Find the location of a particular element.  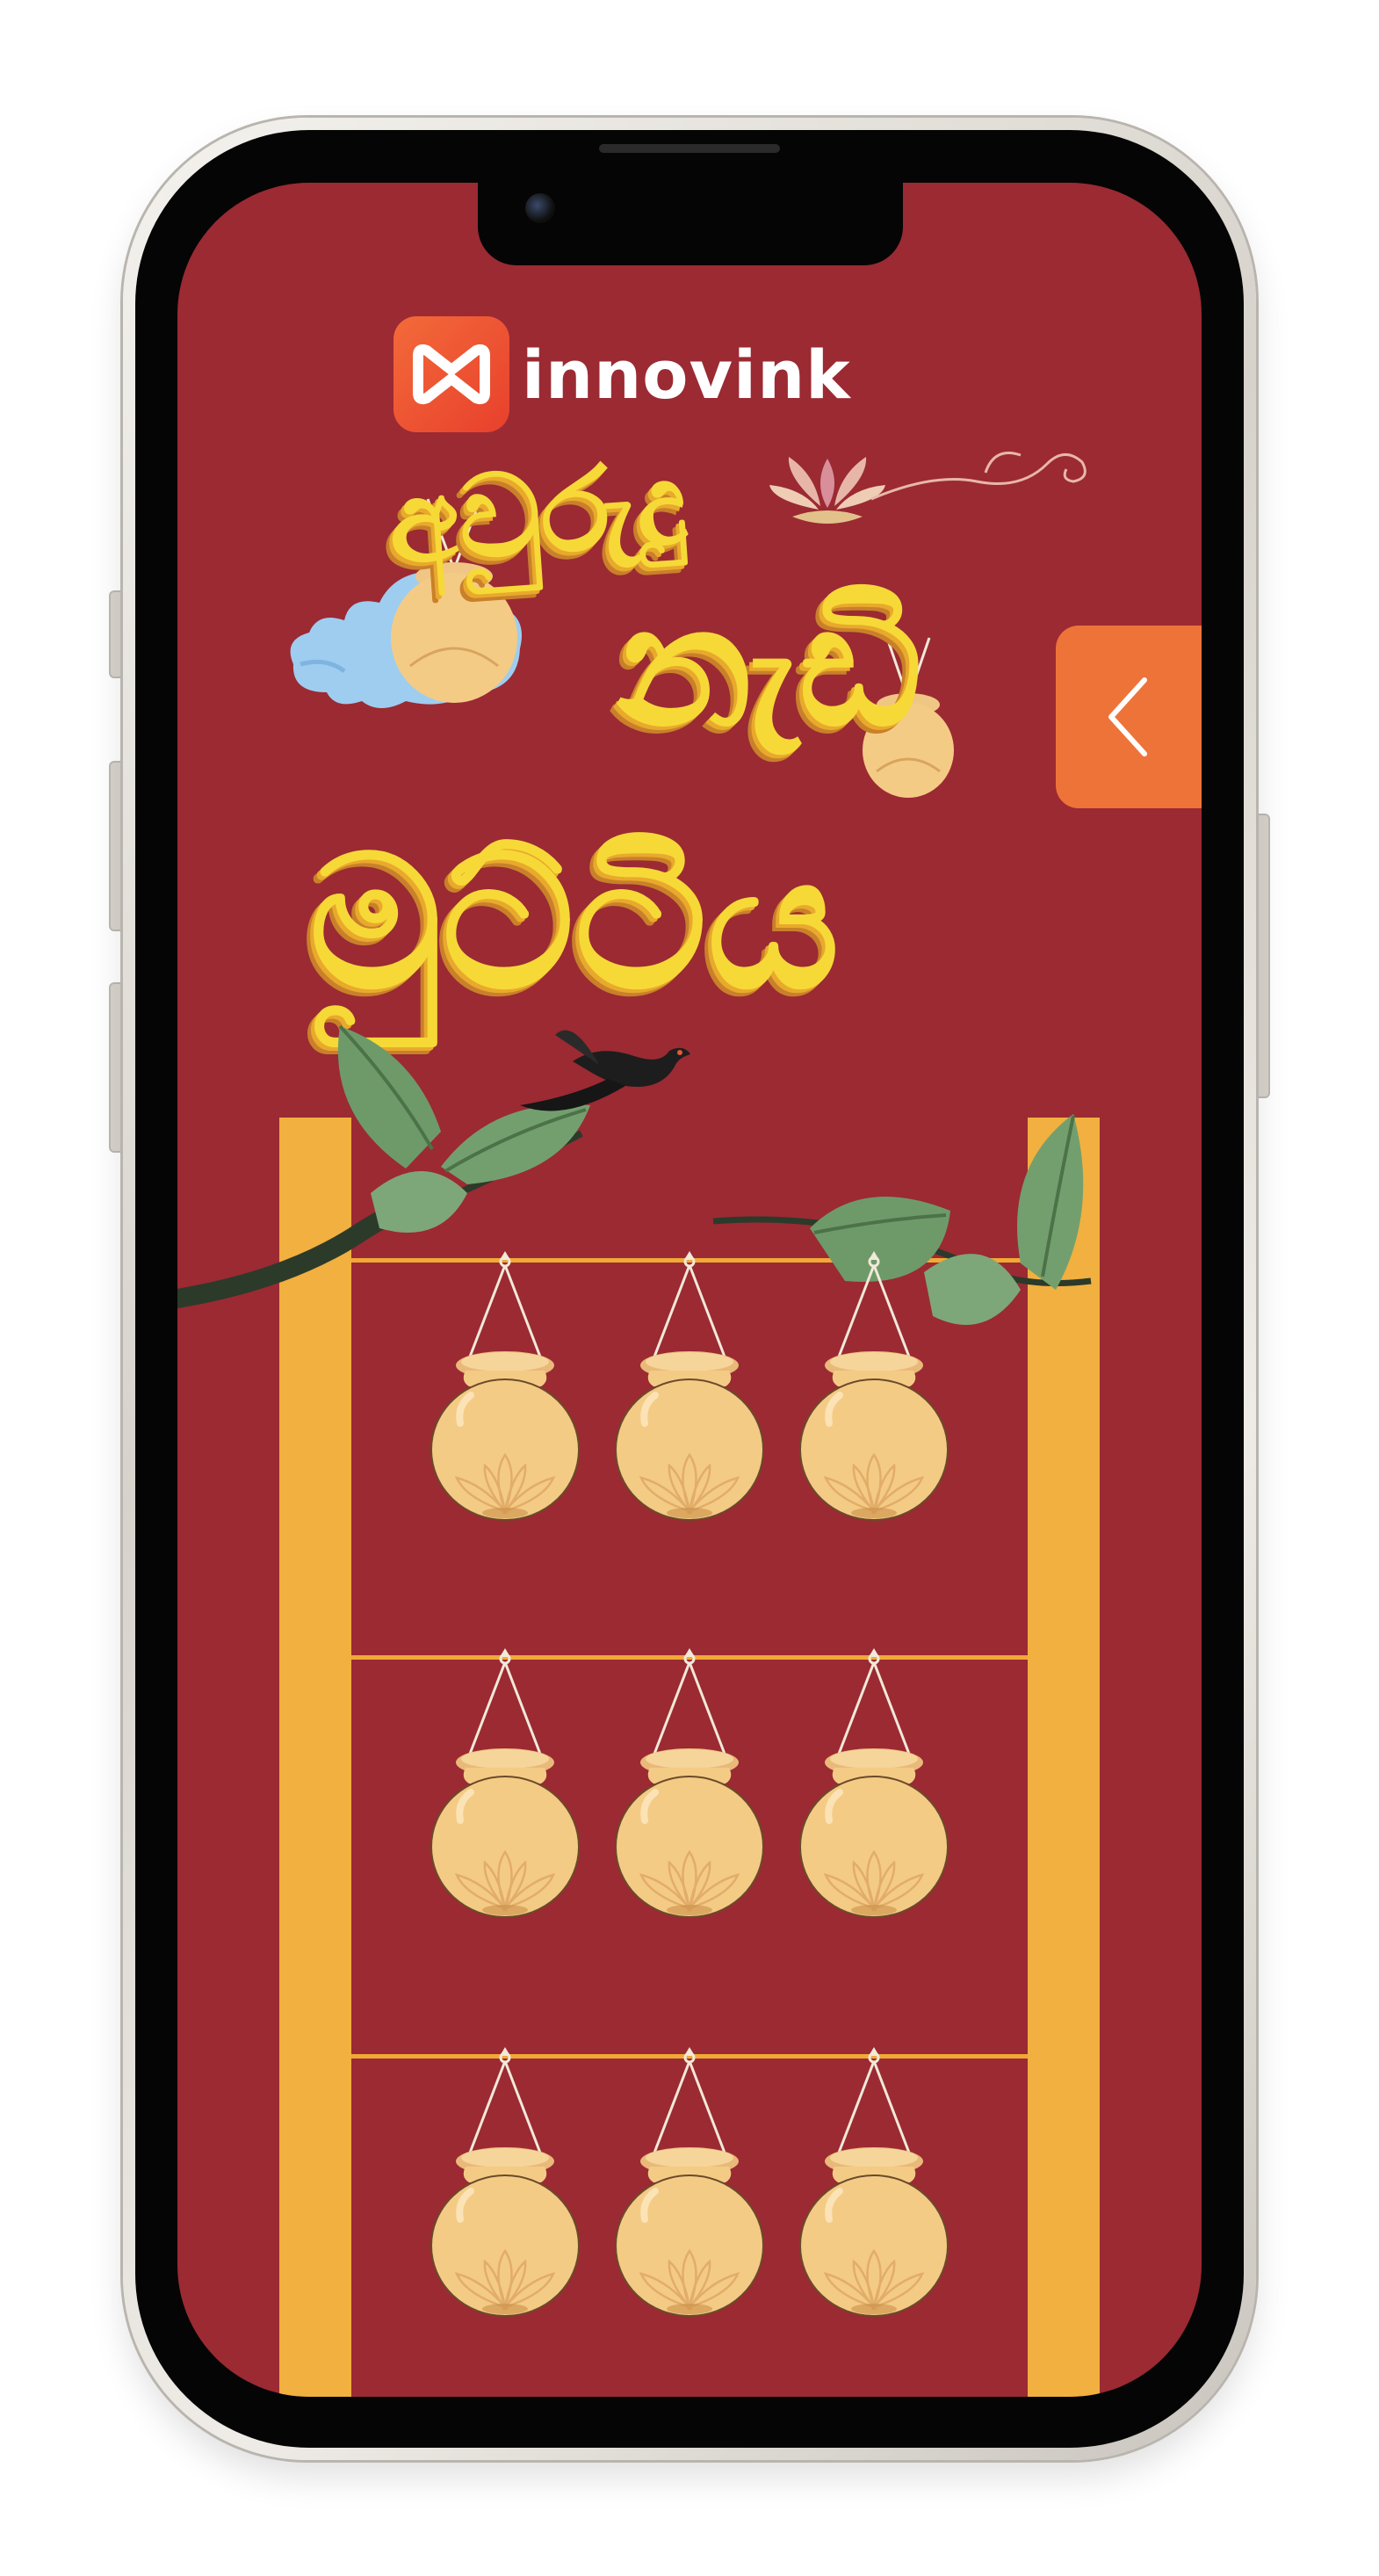

back-button is located at coordinates (1129, 717).